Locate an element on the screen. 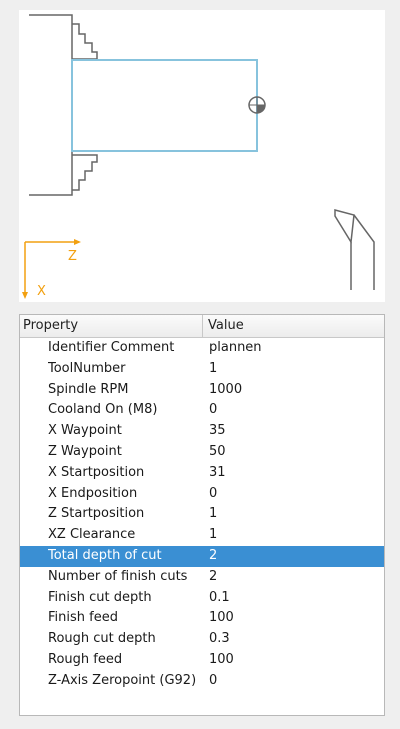 The width and height of the screenshot is (400, 729). table-row: Cooland On (M8) 0 is located at coordinates (202, 410).